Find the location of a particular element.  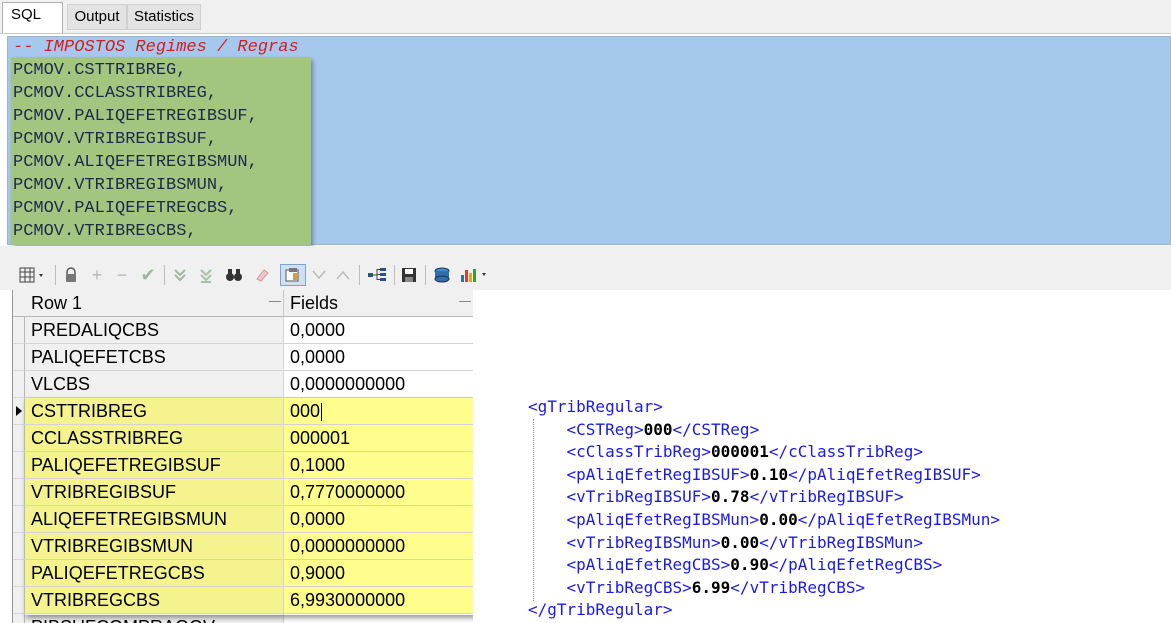

field-value-cell: 6,9930000000 is located at coordinates (378, 600).